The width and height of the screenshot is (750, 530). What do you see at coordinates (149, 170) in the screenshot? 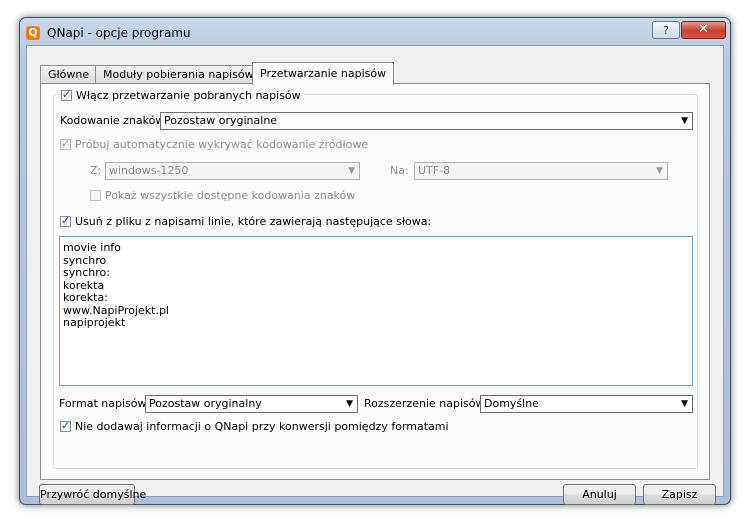
I see `from-encoding-value: windows-1250` at bounding box center [149, 170].